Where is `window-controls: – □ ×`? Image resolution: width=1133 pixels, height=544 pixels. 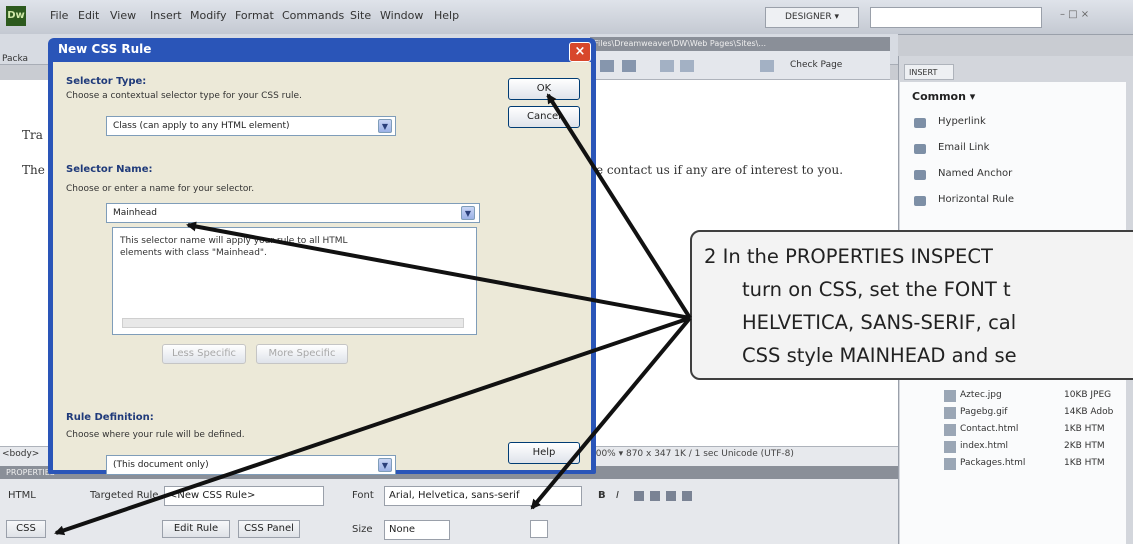 window-controls: – □ × is located at coordinates (1074, 14).